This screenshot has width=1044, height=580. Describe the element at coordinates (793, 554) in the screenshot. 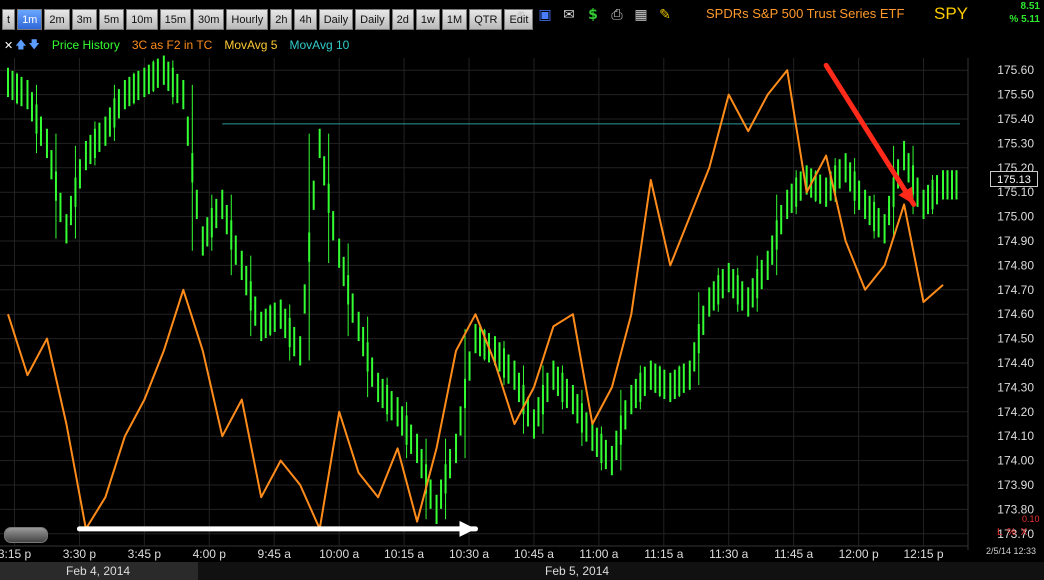

I see `x-tick-label: 11:45 a` at that location.